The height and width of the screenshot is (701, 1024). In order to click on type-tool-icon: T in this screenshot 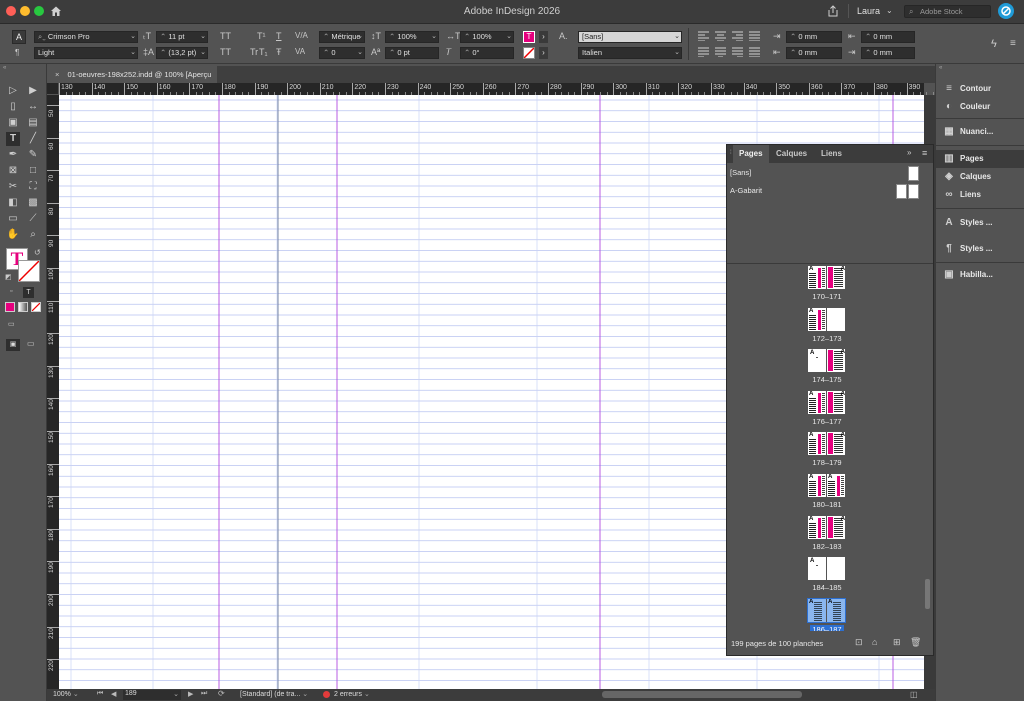, I will do `click(13, 139)`.